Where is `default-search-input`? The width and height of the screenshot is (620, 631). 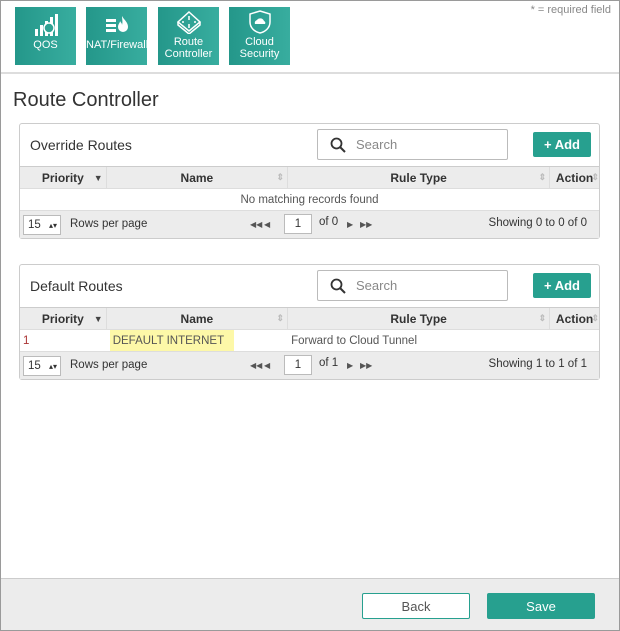 default-search-input is located at coordinates (421, 285).